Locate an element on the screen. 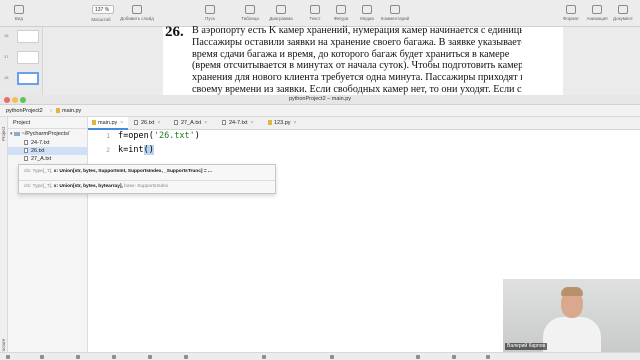  project-panel-header: Project is located at coordinates (48, 123).